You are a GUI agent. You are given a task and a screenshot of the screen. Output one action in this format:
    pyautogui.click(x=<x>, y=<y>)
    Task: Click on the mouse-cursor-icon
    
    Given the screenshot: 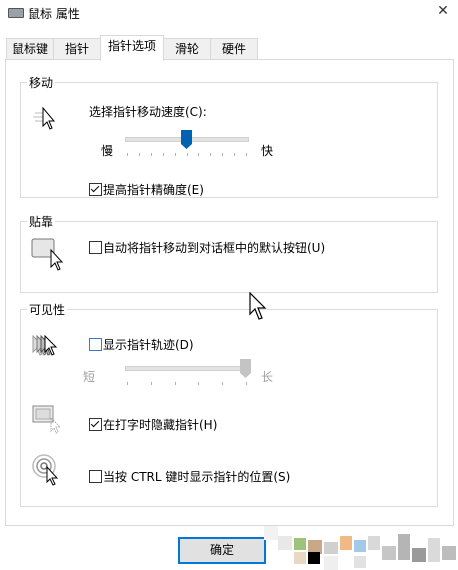 What is the action you would take?
    pyautogui.click(x=258, y=306)
    